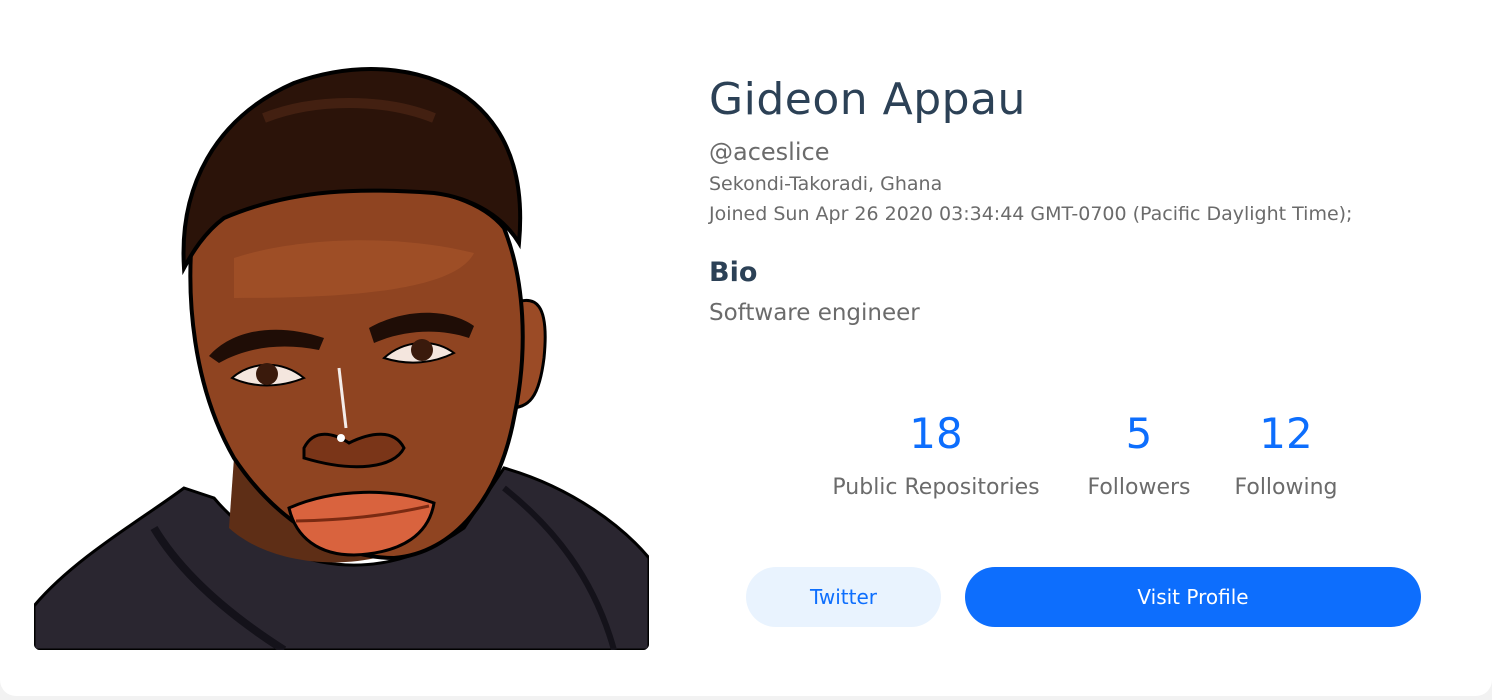 The width and height of the screenshot is (1492, 700). I want to click on profile-location: Sekondi-Takoradi, Ghana, so click(826, 184).